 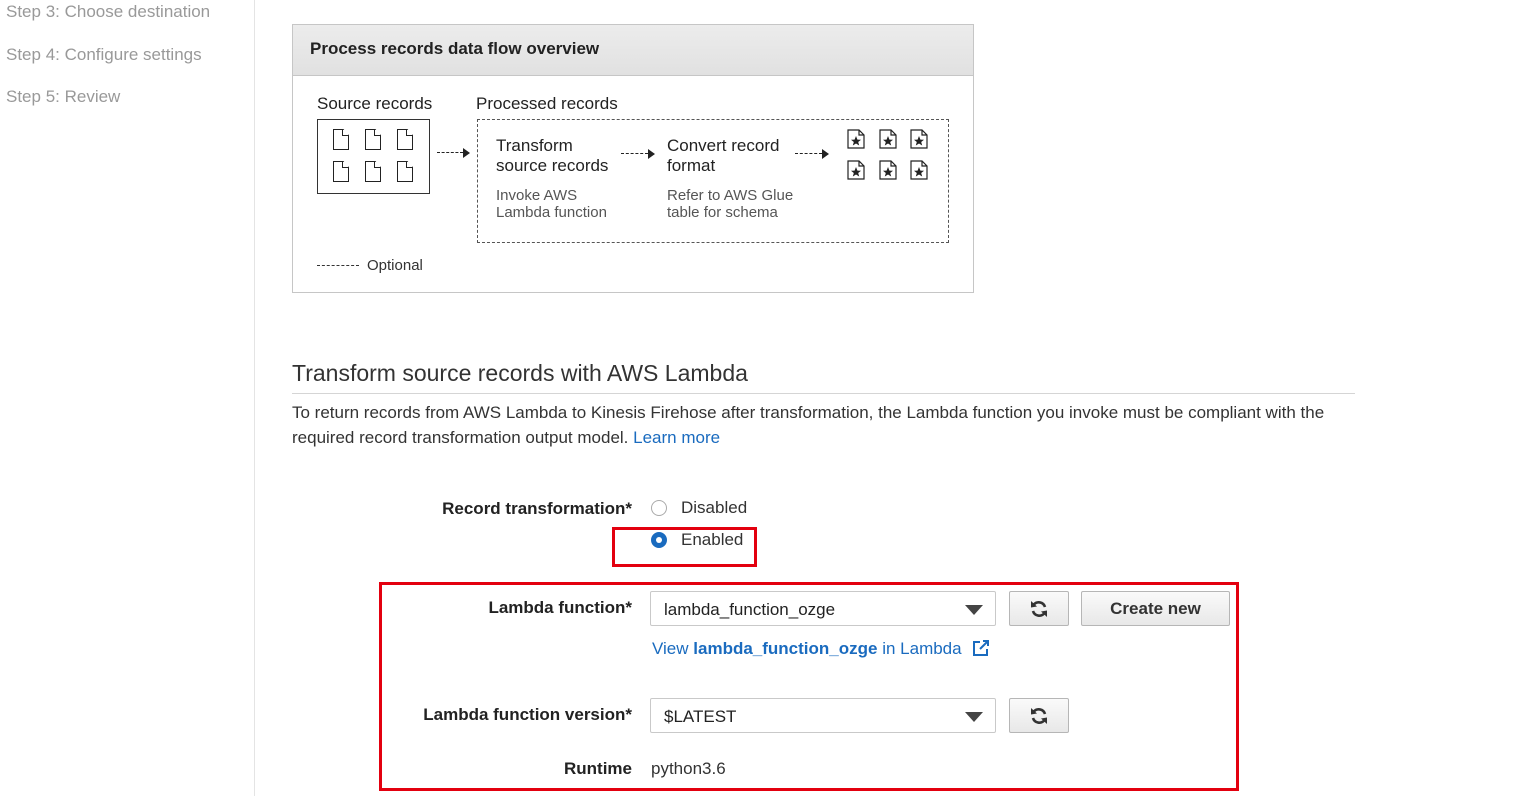 What do you see at coordinates (537, 508) in the screenshot?
I see `record-transformation-label: Record transformation*` at bounding box center [537, 508].